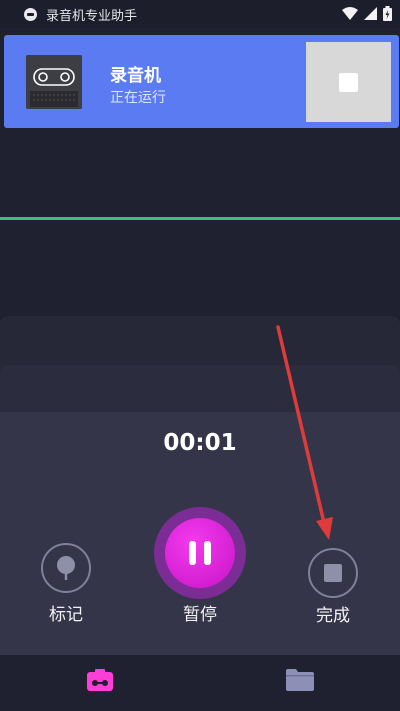  I want to click on status-icons, so click(367, 13).